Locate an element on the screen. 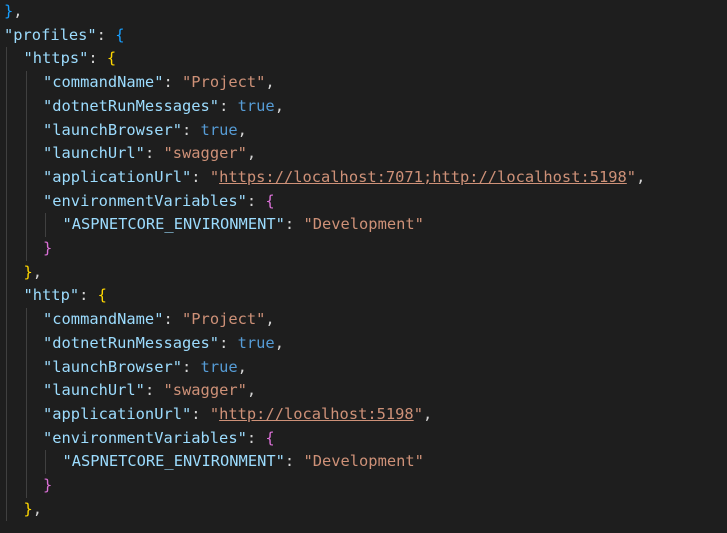  url-link: http://localhost:5198 is located at coordinates (316, 414).